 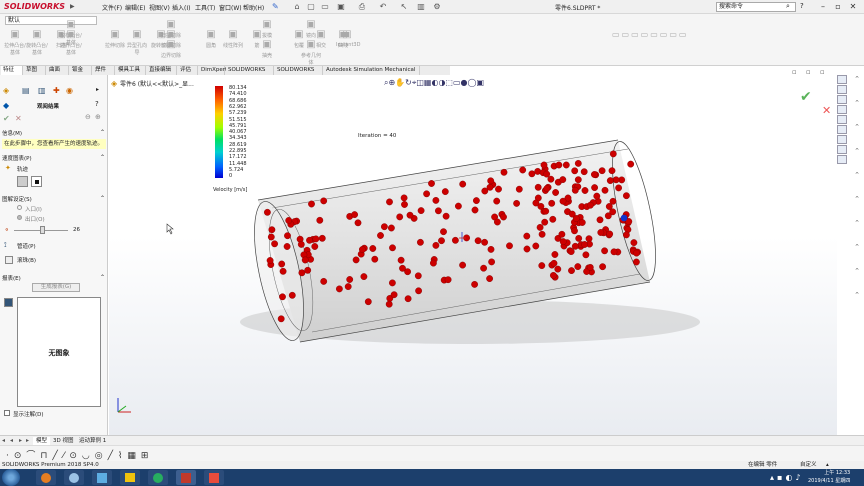 What do you see at coordinates (267, 53) in the screenshot?
I see `ribbon-button-15: ▣ 抽壳` at bounding box center [267, 53].